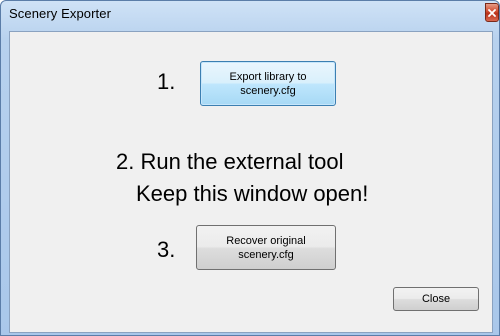  I want to click on recover-button-label-line2: scenery.cfg, so click(266, 254).